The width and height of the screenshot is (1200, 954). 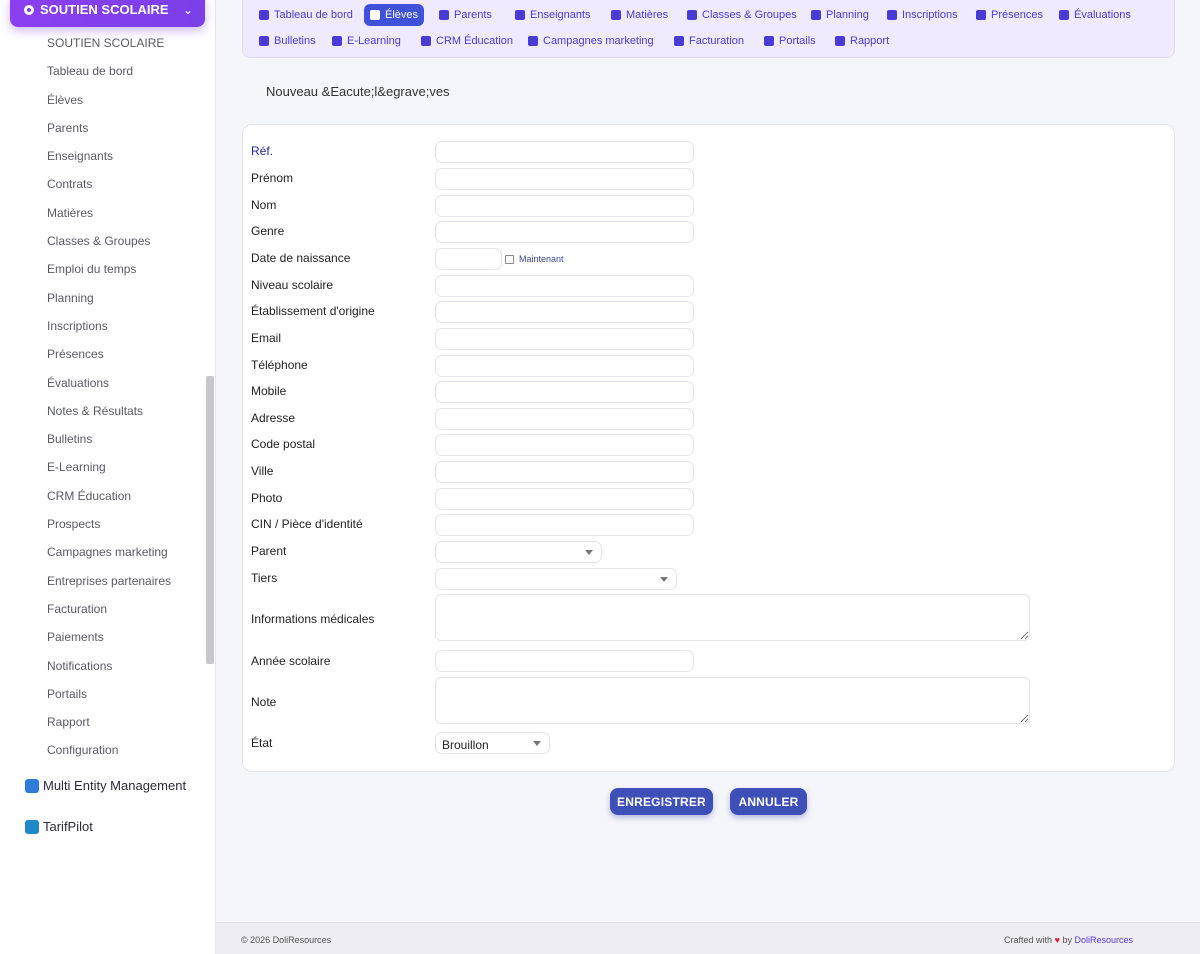 What do you see at coordinates (564, 525) in the screenshot?
I see `cin-input` at bounding box center [564, 525].